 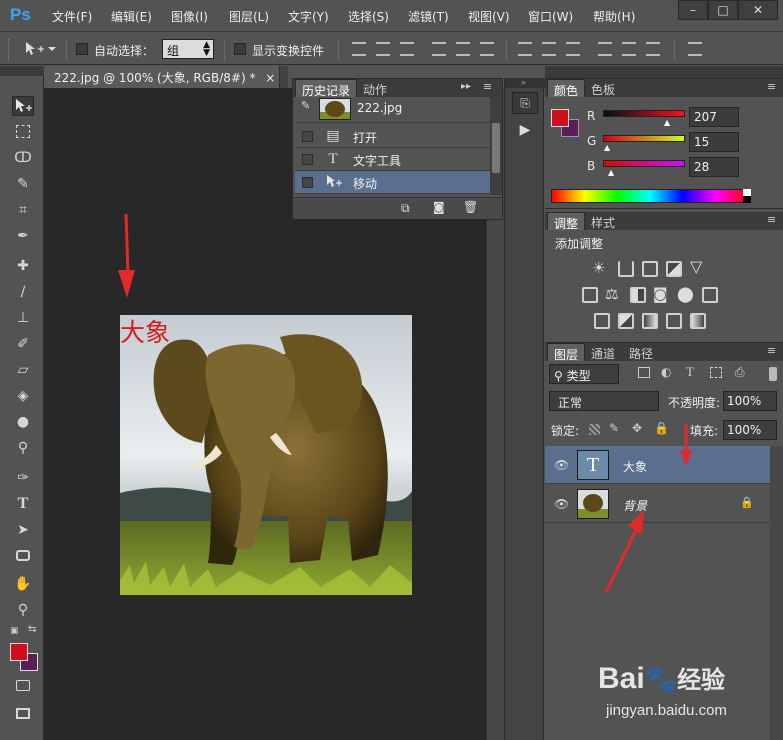 What do you see at coordinates (439, 49) in the screenshot?
I see `align-left-icon` at bounding box center [439, 49].